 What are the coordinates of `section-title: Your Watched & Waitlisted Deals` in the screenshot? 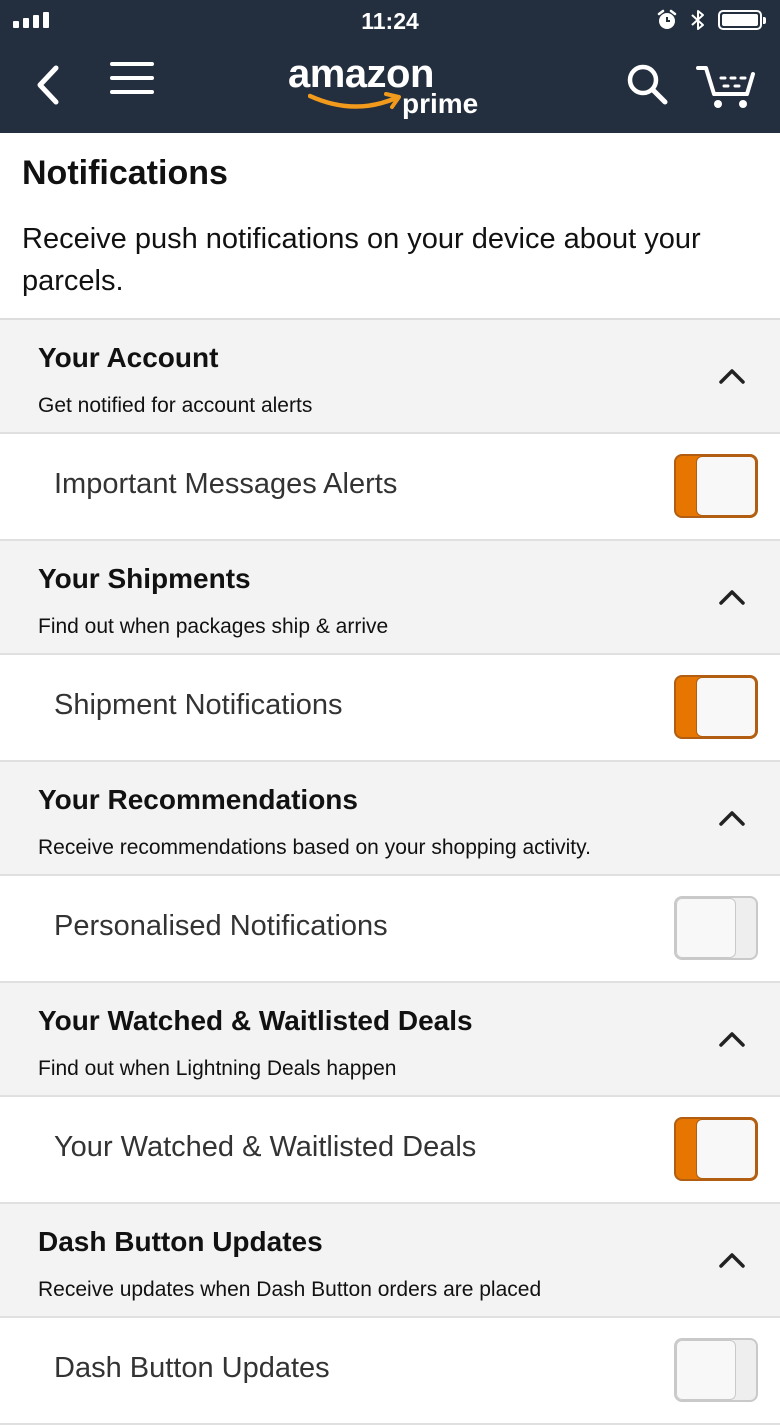 It's located at (255, 1020).